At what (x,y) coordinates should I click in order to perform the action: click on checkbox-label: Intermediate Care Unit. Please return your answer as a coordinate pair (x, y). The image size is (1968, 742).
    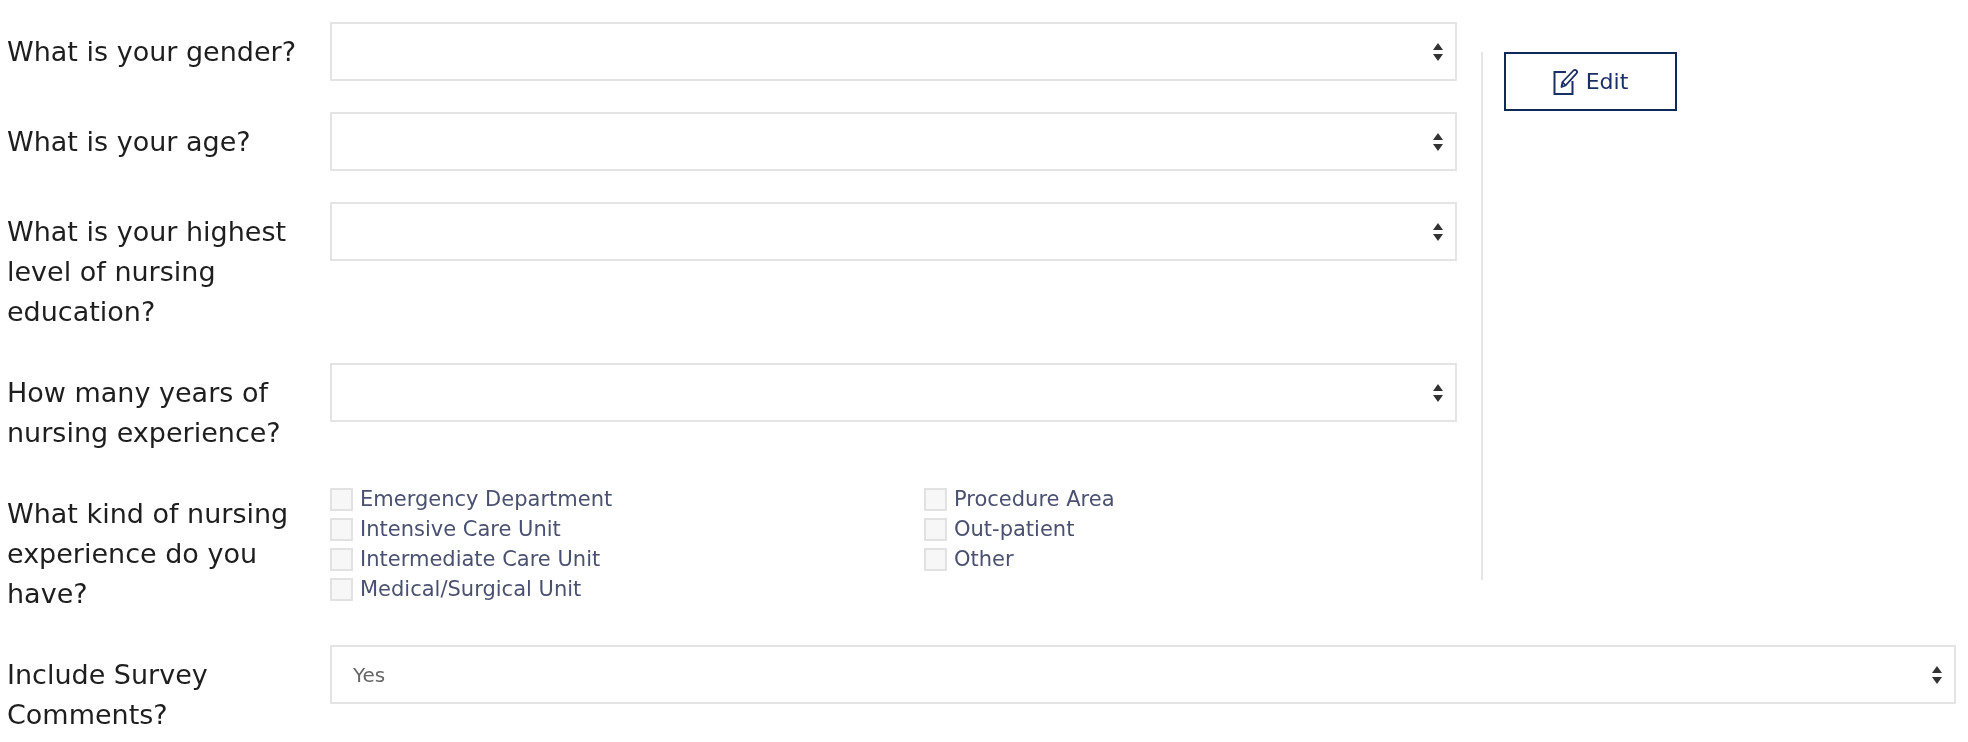
    Looking at the image, I should click on (480, 559).